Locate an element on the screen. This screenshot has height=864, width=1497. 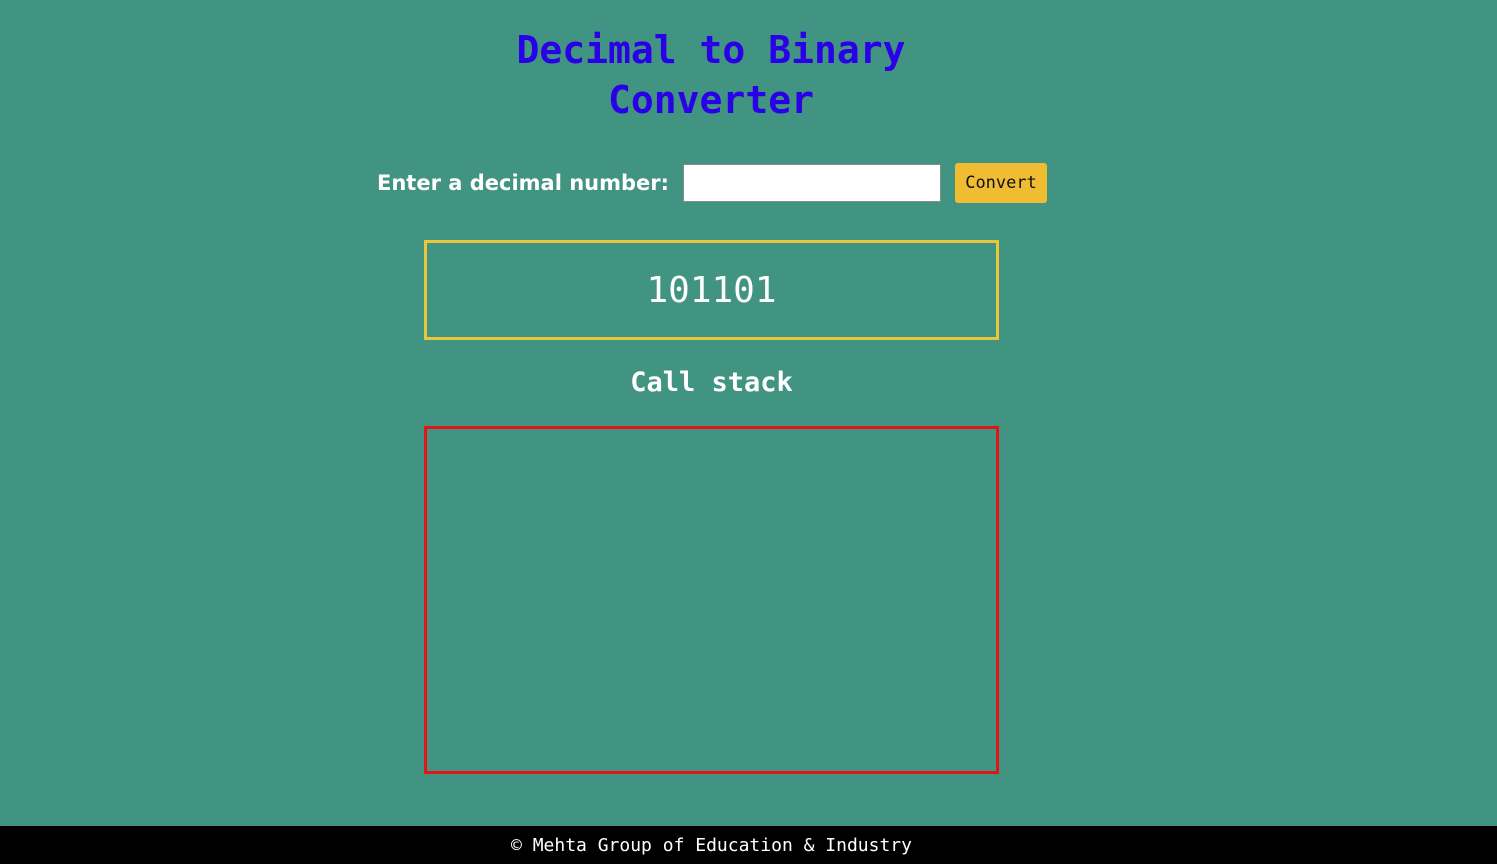
footer-text: © Mehta Group of Education & Industry is located at coordinates (711, 845).